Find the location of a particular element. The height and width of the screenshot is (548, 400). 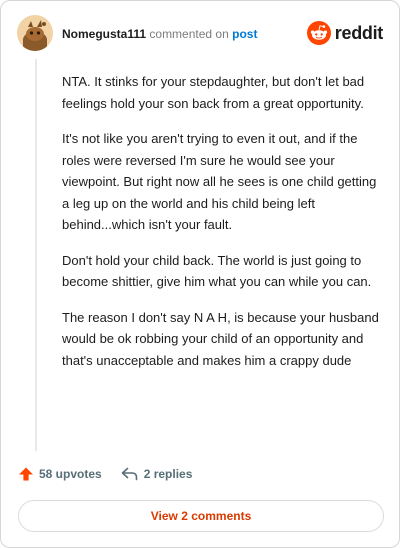

reddit-snoo-icon is located at coordinates (318, 33).